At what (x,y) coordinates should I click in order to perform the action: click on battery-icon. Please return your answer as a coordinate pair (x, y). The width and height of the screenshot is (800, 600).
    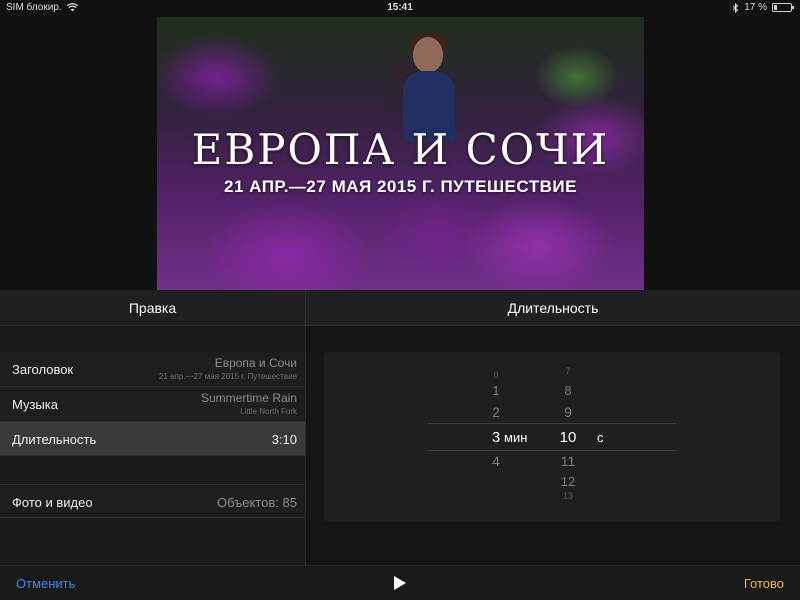
    Looking at the image, I should click on (783, 7).